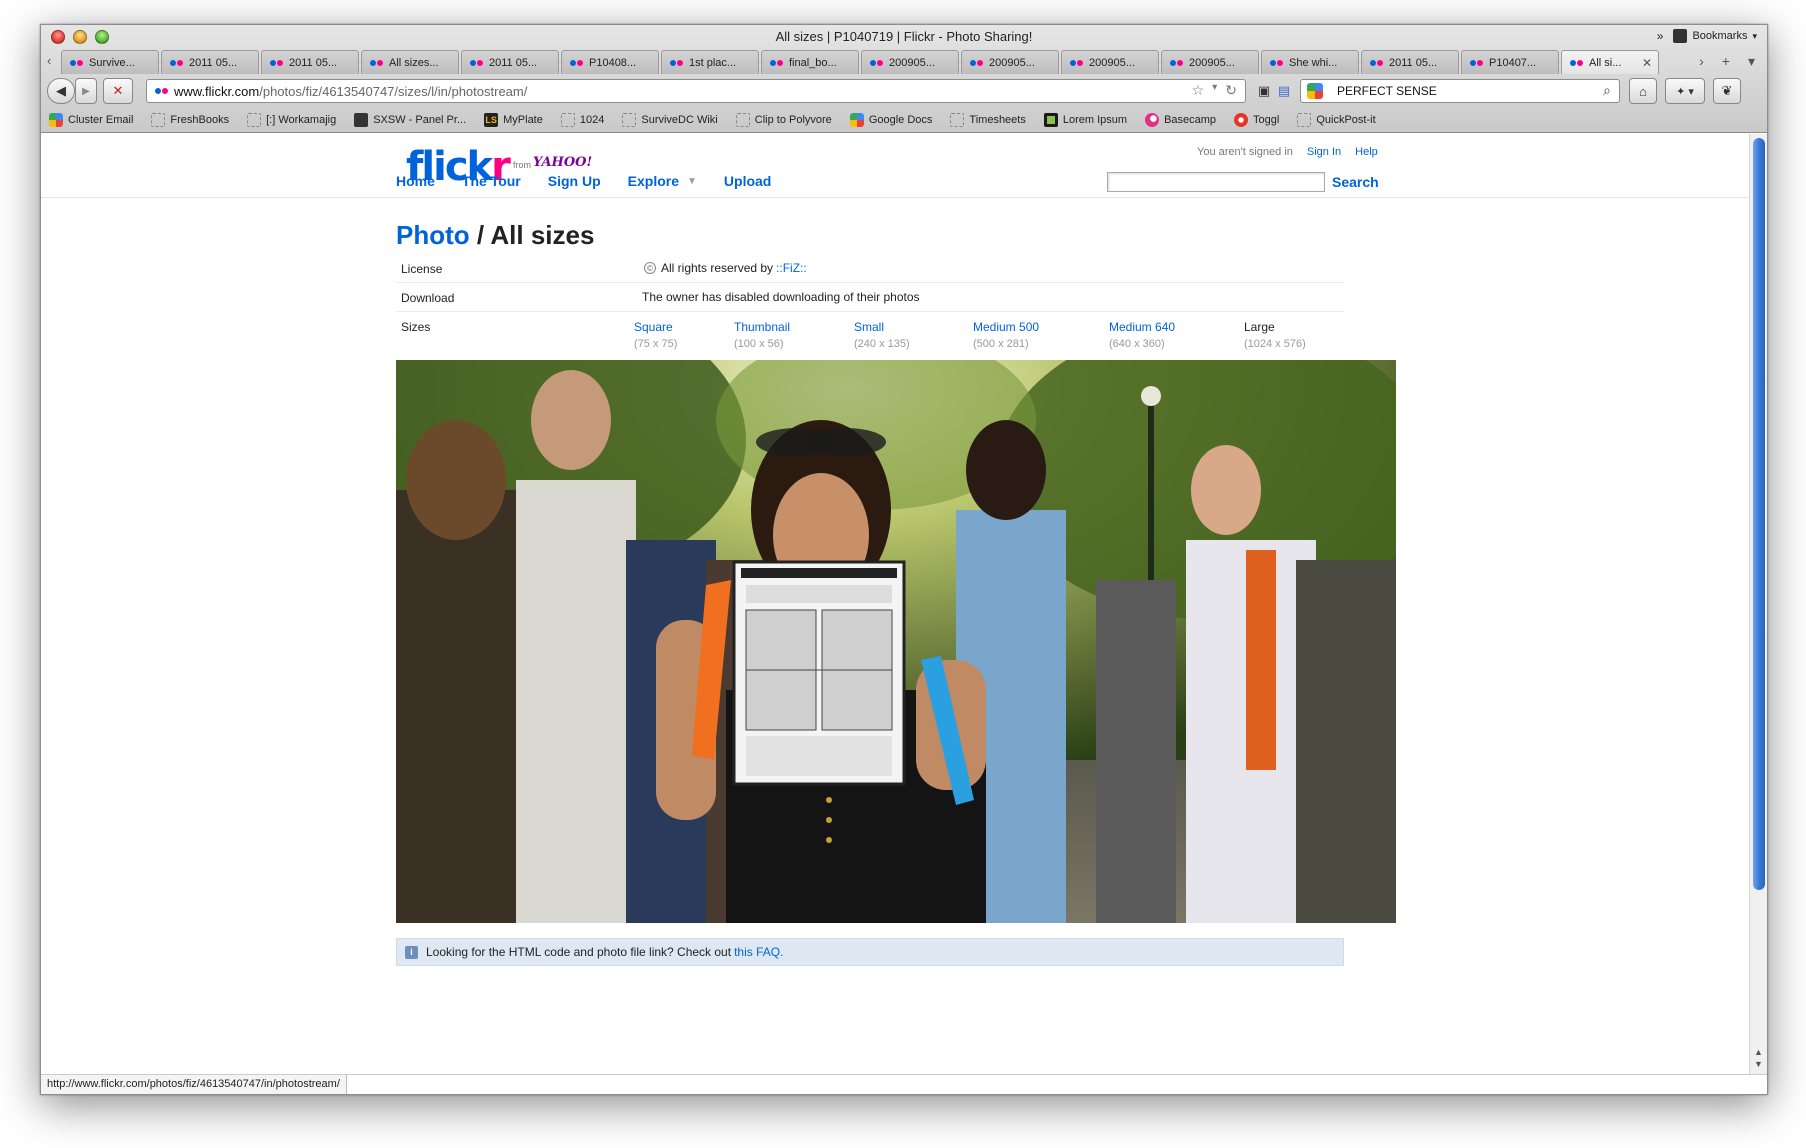  Describe the element at coordinates (1758, 1064) in the screenshot. I see `scroll-down-icon: ▼` at that location.